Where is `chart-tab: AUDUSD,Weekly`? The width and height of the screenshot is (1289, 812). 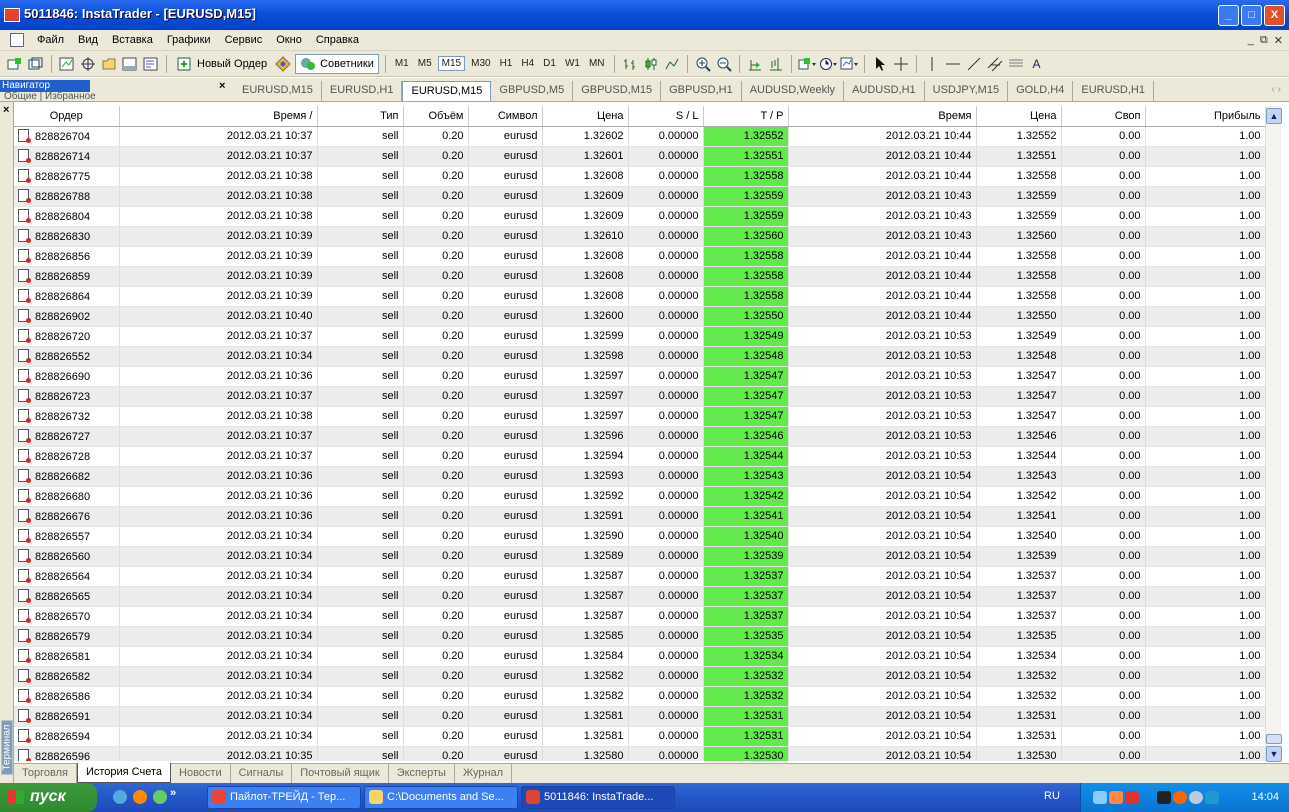 chart-tab: AUDUSD,Weekly is located at coordinates (793, 91).